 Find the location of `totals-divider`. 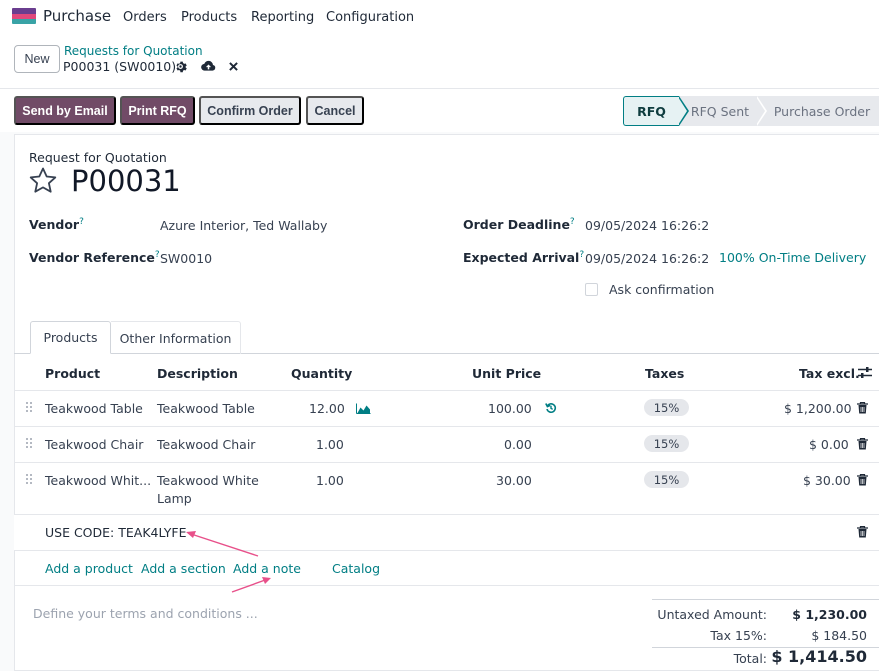

totals-divider is located at coordinates (765, 599).